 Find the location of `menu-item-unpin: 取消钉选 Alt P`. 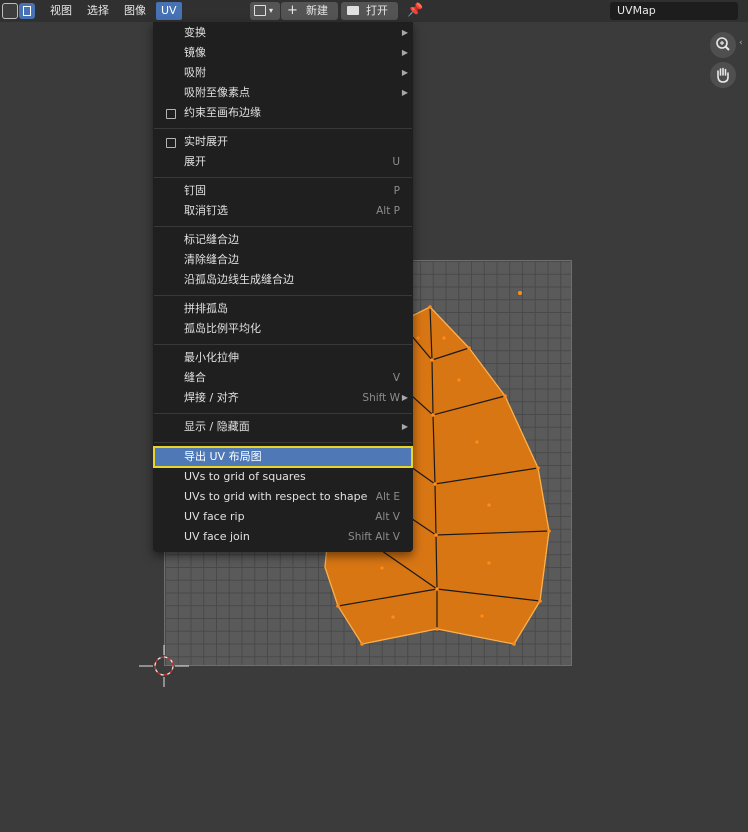

menu-item-unpin: 取消钉选 Alt P is located at coordinates (283, 211).